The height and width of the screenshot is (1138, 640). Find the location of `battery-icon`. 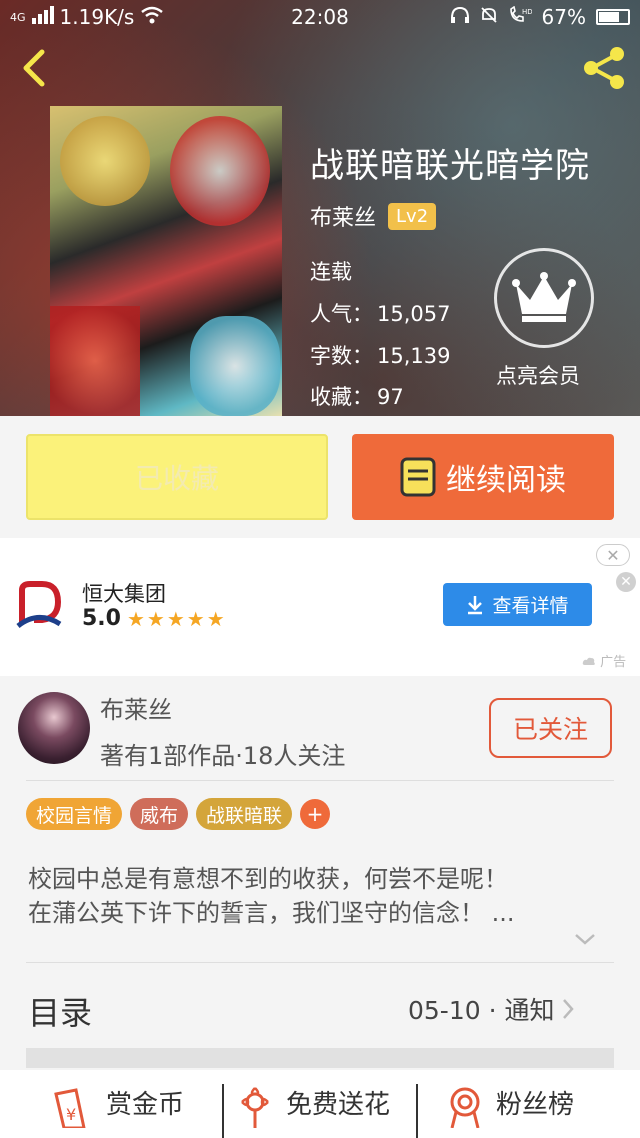

battery-icon is located at coordinates (613, 17).